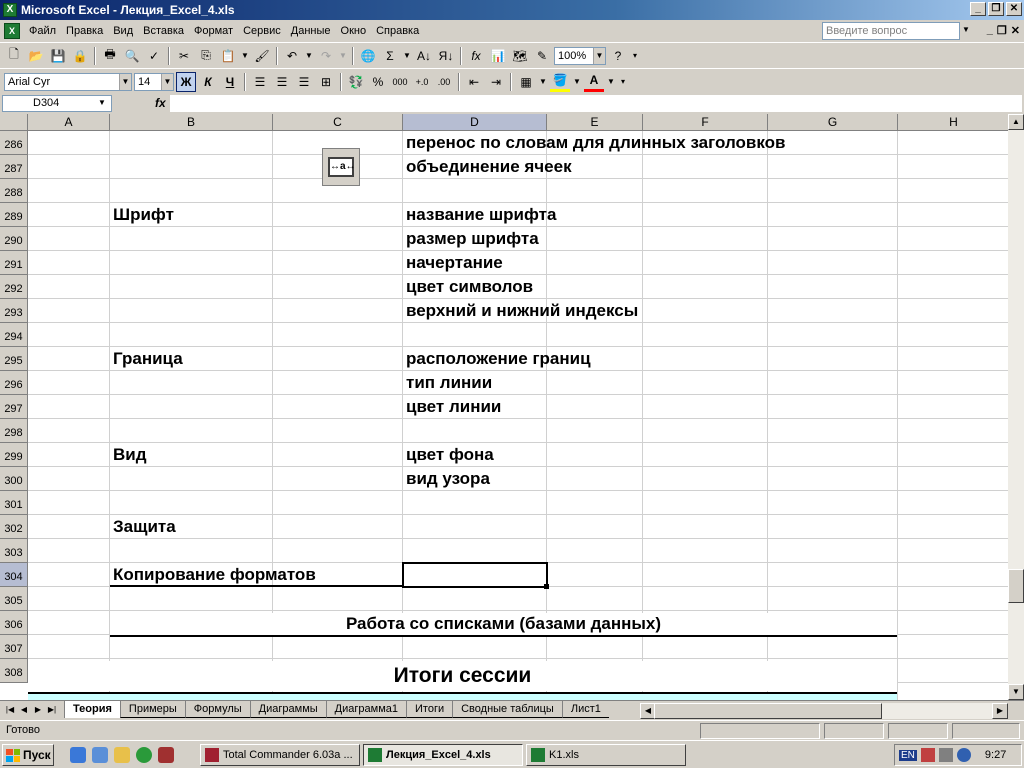  Describe the element at coordinates (58, 56) in the screenshot. I see `save-icon: 💾` at that location.